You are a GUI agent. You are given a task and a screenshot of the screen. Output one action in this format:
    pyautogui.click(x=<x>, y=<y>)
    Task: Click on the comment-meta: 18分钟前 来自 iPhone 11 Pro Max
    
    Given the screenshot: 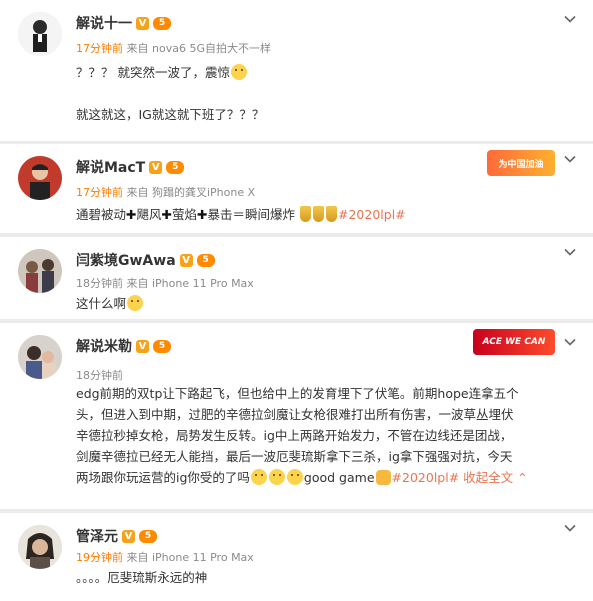 What is the action you would take?
    pyautogui.click(x=165, y=283)
    